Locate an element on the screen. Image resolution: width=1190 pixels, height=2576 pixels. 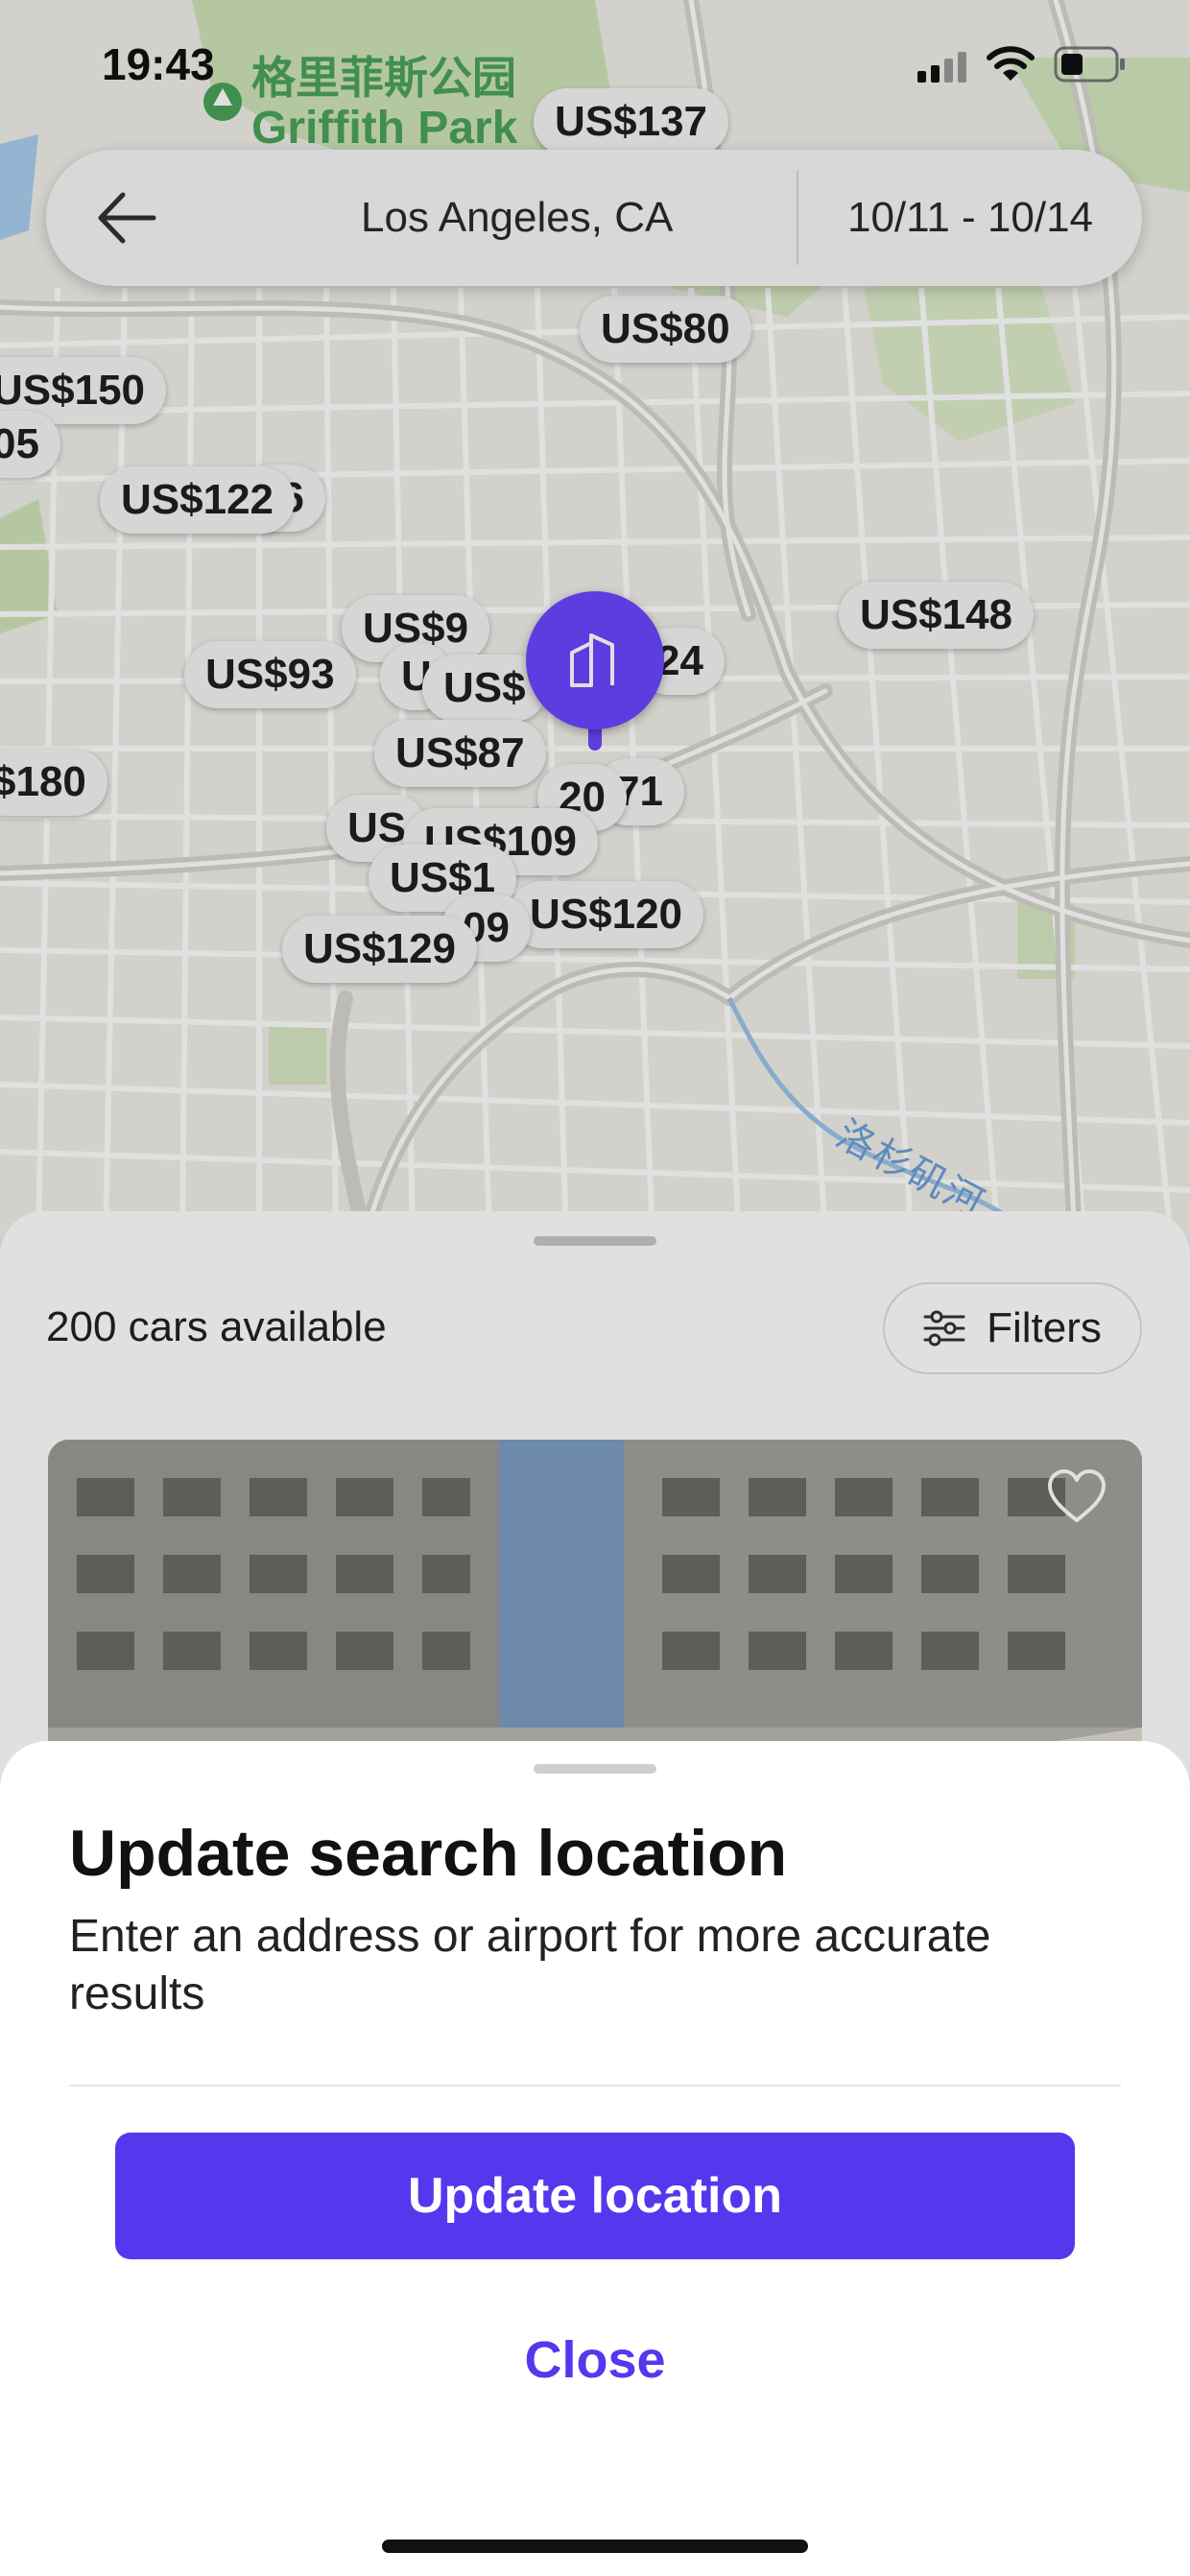
home-indicator is located at coordinates (595, 2546).